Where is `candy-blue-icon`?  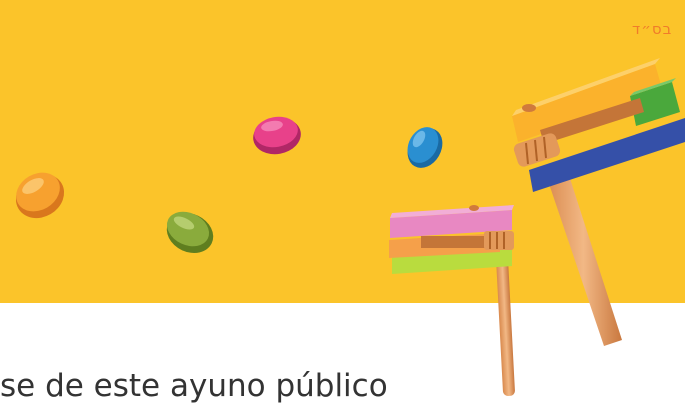
candy-blue-icon is located at coordinates (425, 147).